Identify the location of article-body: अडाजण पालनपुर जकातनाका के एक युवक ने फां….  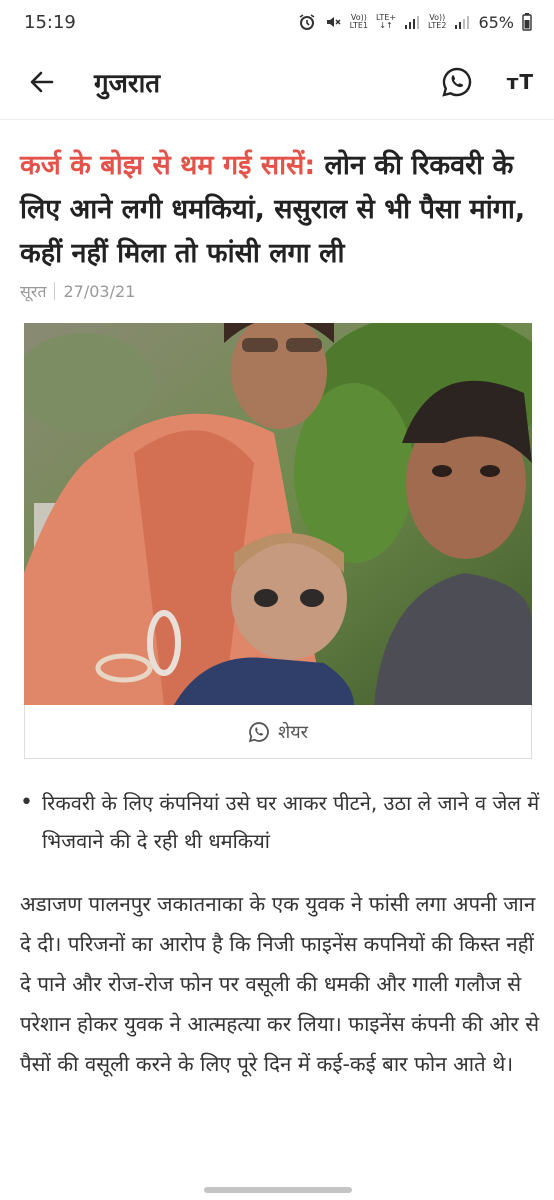
(280, 984).